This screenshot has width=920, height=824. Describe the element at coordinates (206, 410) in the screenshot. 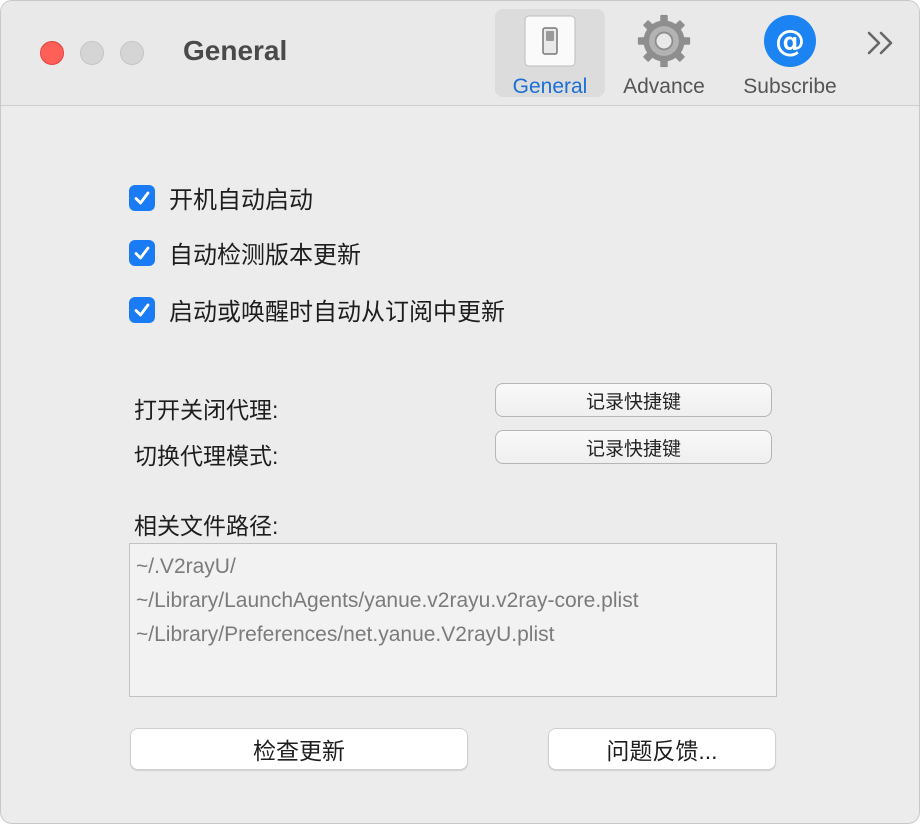

I see `toggle-proxy-label: 打开关闭代理:` at that location.